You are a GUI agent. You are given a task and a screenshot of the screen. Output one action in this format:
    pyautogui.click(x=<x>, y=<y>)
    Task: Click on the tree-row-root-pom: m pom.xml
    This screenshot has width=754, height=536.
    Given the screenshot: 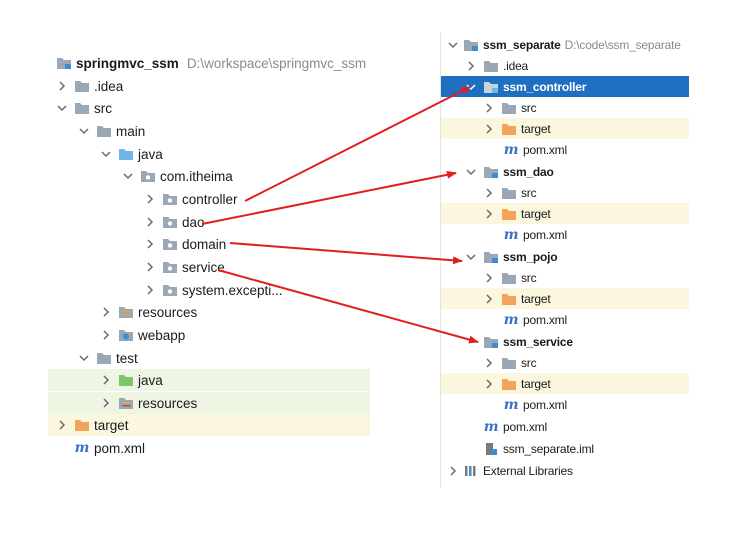 What is the action you would take?
    pyautogui.click(x=565, y=426)
    